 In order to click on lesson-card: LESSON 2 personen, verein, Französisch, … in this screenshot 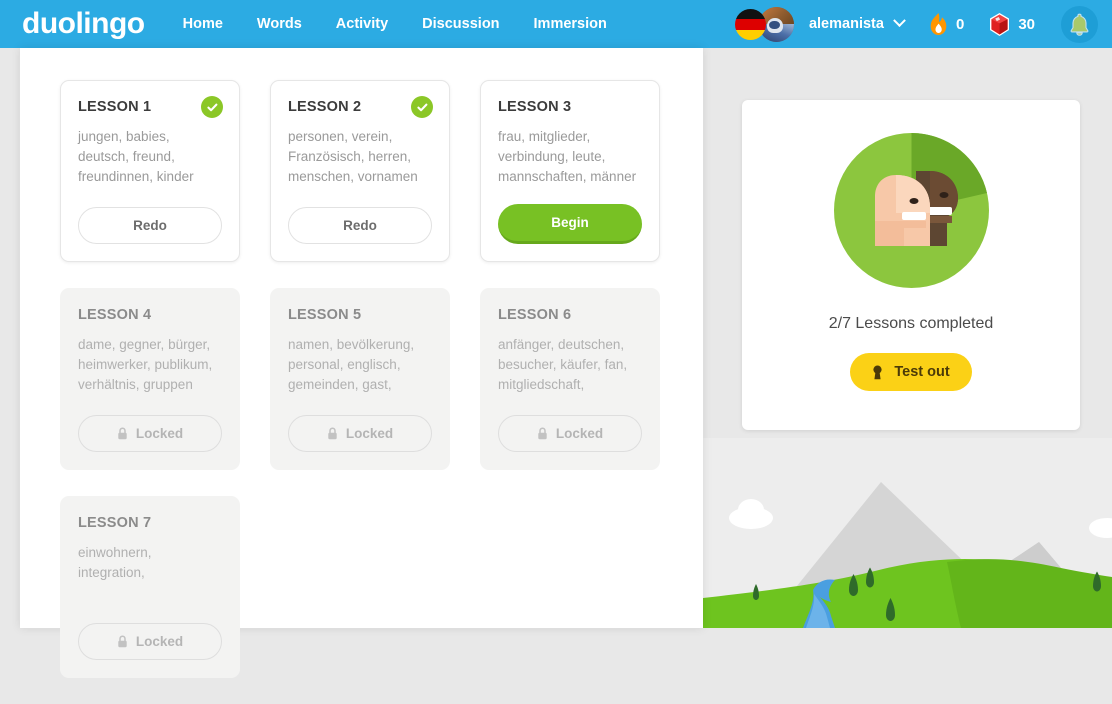, I will do `click(360, 171)`.